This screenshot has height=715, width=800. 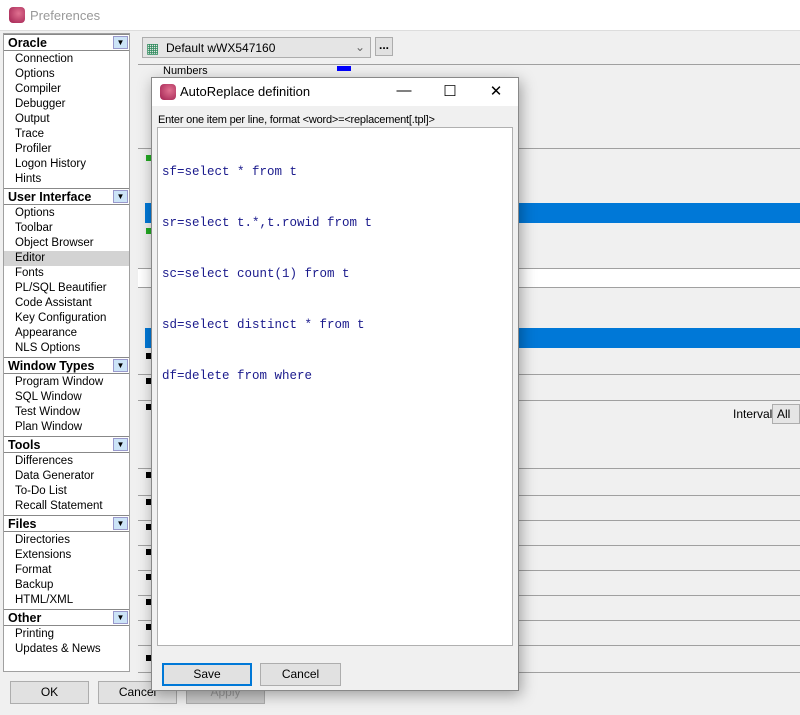 I want to click on section-label: Files, so click(x=22, y=524).